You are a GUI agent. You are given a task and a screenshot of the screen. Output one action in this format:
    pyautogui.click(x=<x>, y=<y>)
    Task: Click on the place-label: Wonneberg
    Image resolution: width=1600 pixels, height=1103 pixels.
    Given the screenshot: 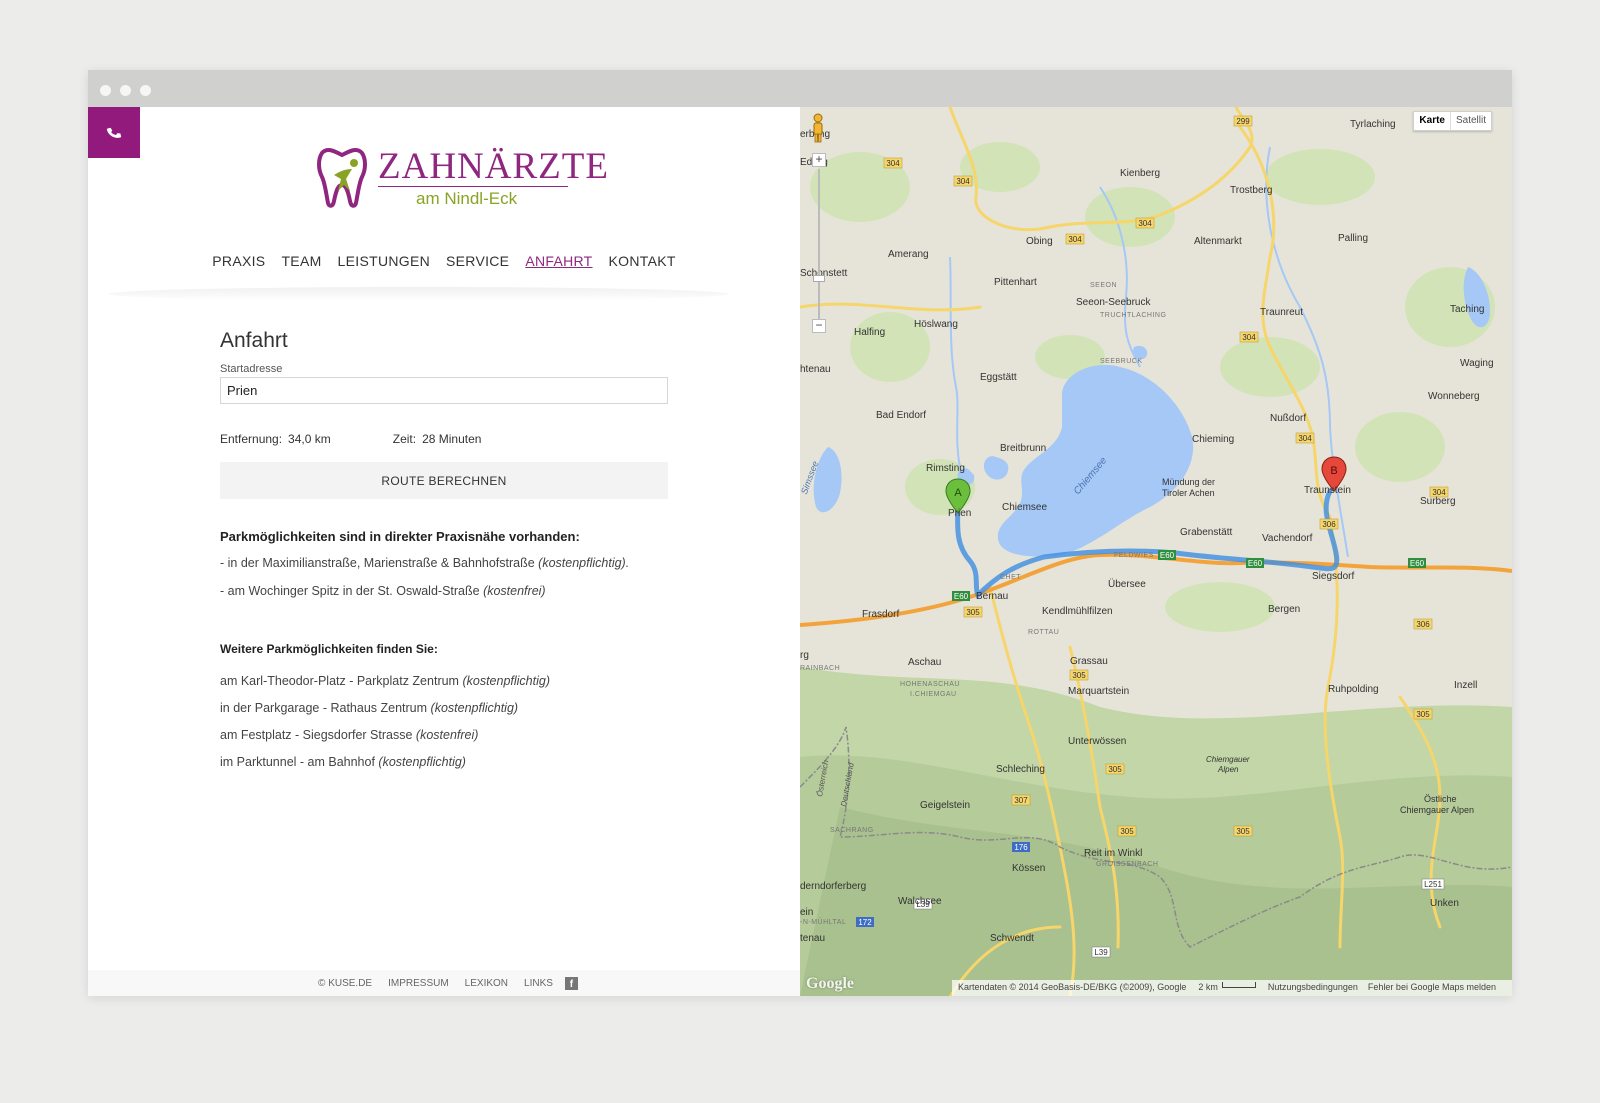 What is the action you would take?
    pyautogui.click(x=1454, y=396)
    